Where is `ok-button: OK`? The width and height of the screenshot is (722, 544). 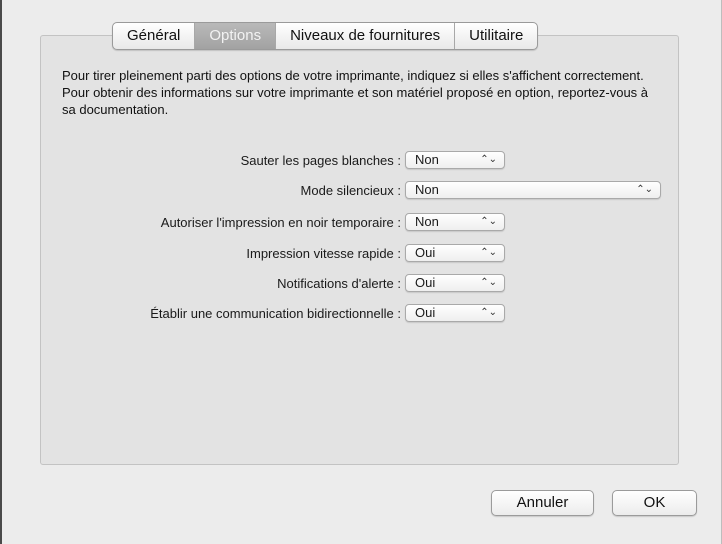
ok-button: OK is located at coordinates (654, 503).